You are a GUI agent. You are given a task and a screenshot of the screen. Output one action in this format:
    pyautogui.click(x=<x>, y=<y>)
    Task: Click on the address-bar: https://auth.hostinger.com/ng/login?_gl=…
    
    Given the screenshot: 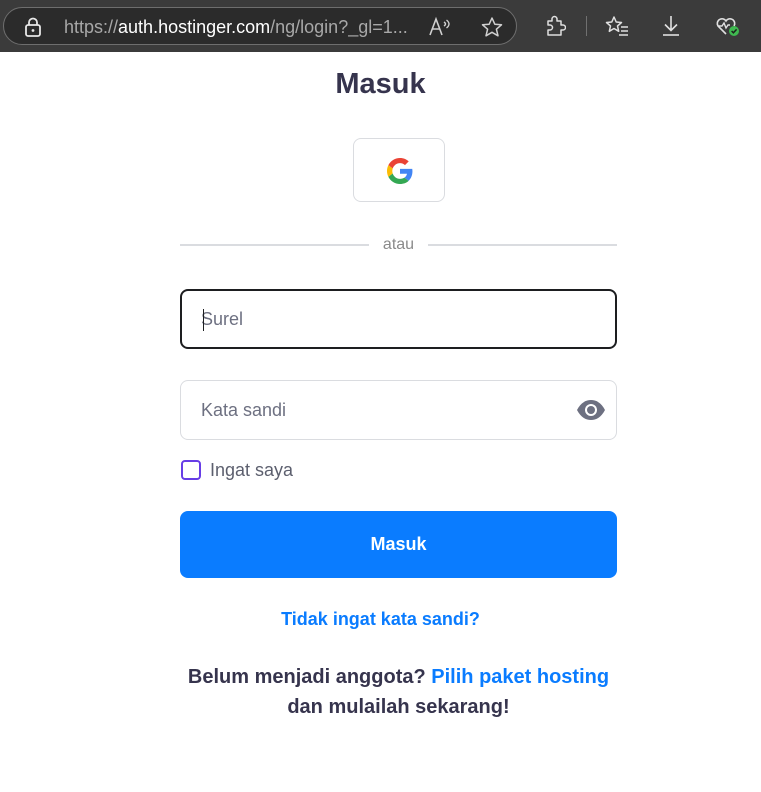 What is the action you would take?
    pyautogui.click(x=260, y=26)
    